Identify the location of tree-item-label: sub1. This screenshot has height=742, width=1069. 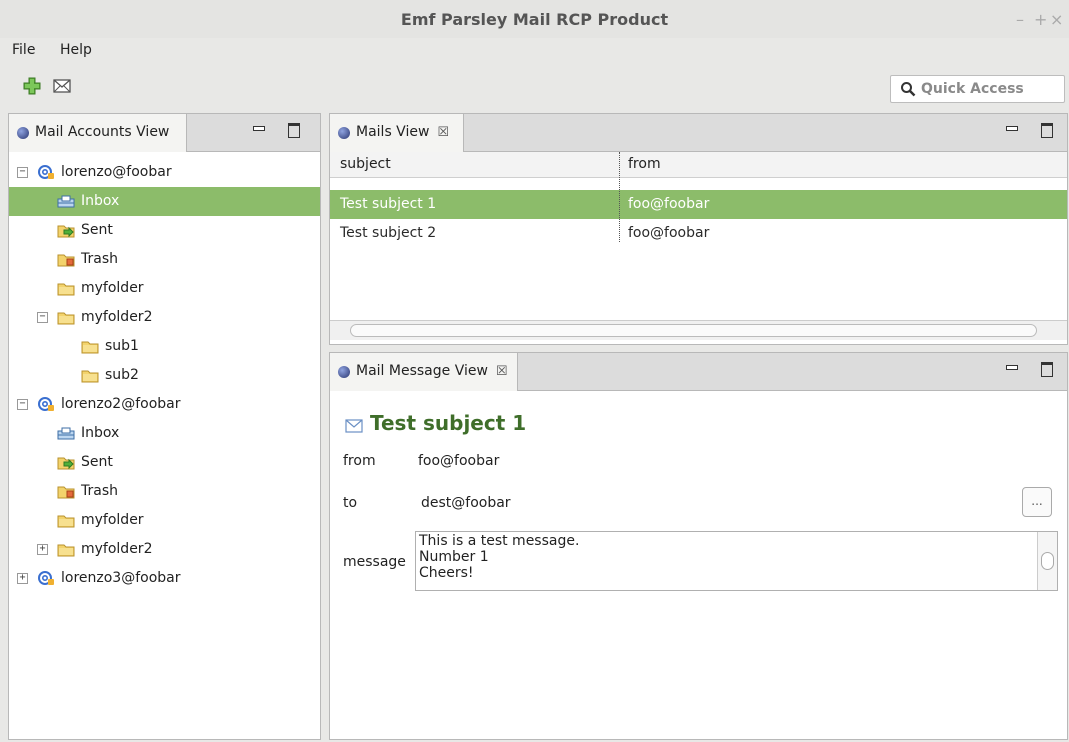
(122, 346).